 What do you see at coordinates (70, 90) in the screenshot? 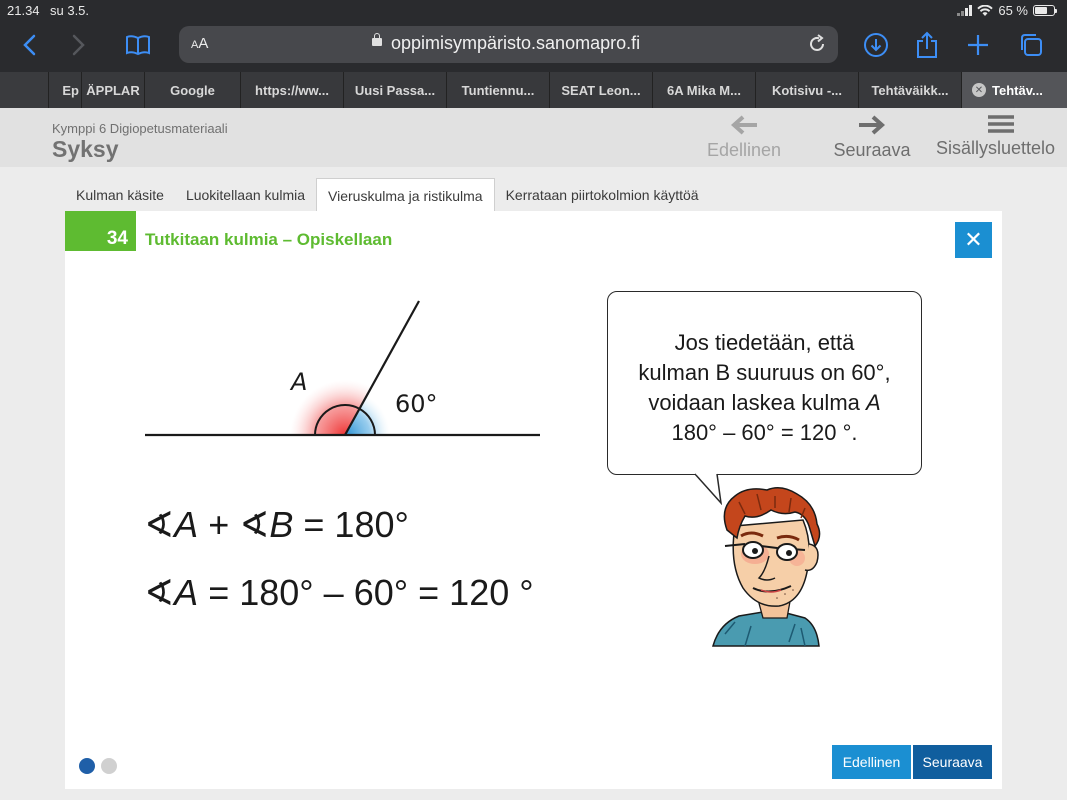
I see `browser-tab-label: Ep` at bounding box center [70, 90].